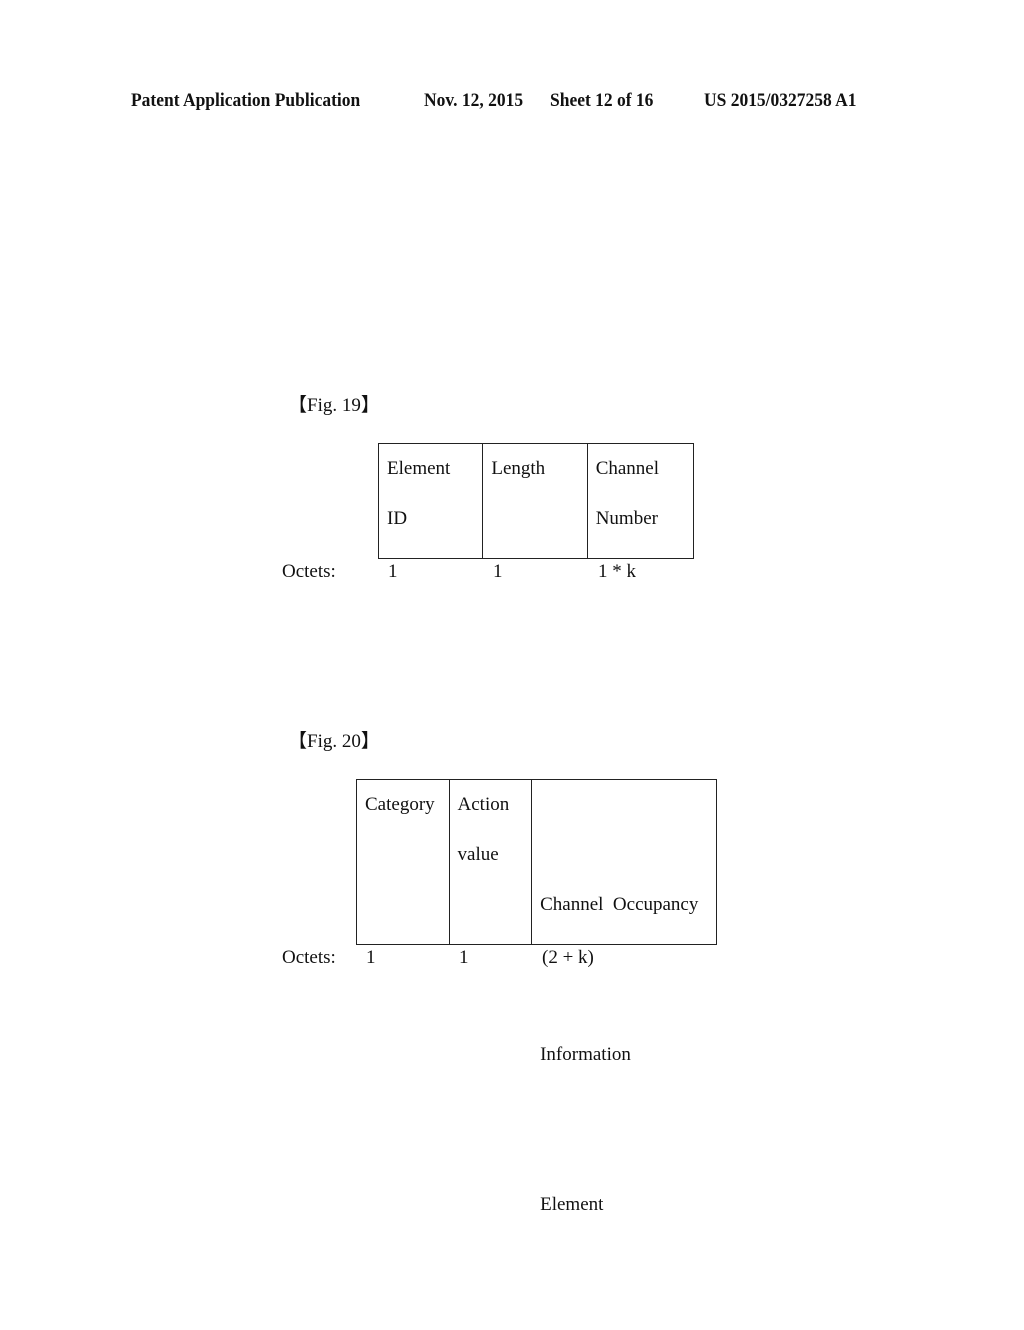  What do you see at coordinates (431, 501) in the screenshot?
I see `field-element-id: Element ID` at bounding box center [431, 501].